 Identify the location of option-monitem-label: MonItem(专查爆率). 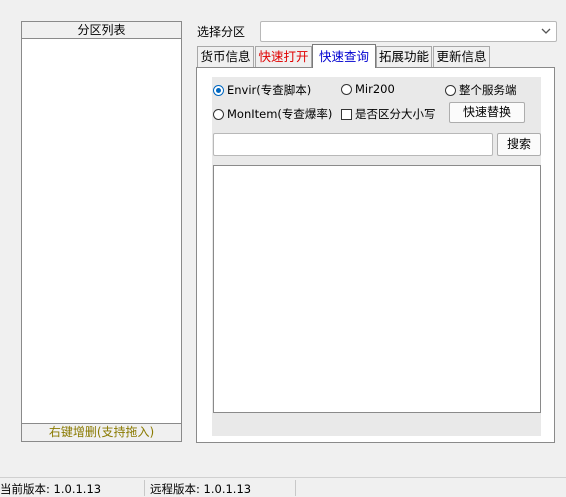
(280, 114).